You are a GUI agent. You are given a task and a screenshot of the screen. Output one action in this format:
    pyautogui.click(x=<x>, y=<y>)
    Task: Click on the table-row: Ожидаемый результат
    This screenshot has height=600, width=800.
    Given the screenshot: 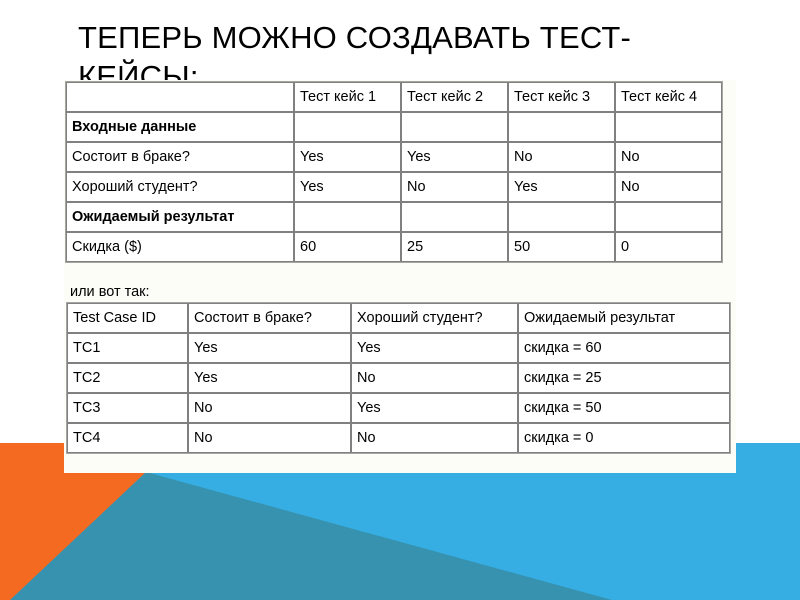 What is the action you would take?
    pyautogui.click(x=394, y=217)
    